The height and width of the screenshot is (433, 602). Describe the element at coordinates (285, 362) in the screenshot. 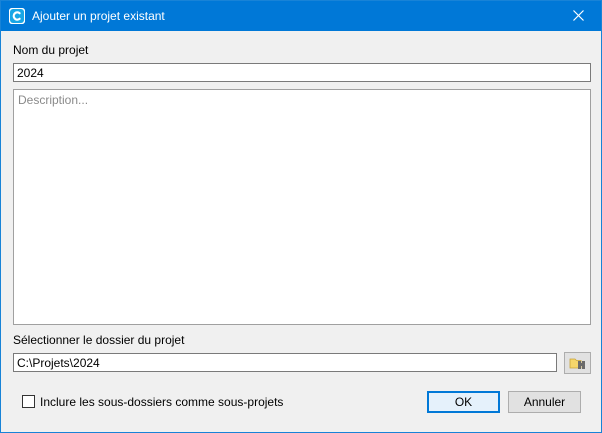

I see `project-folder-input` at that location.